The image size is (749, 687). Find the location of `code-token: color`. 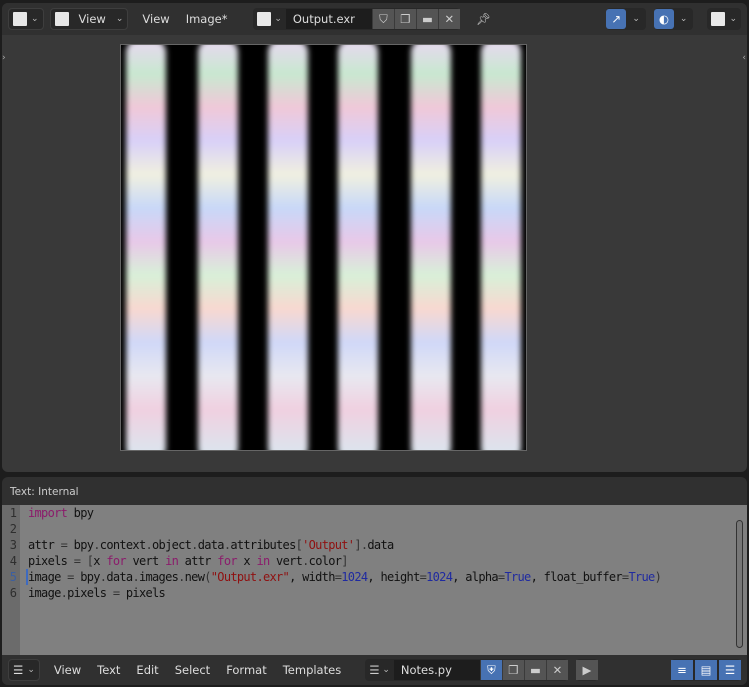

code-token: color is located at coordinates (325, 561).